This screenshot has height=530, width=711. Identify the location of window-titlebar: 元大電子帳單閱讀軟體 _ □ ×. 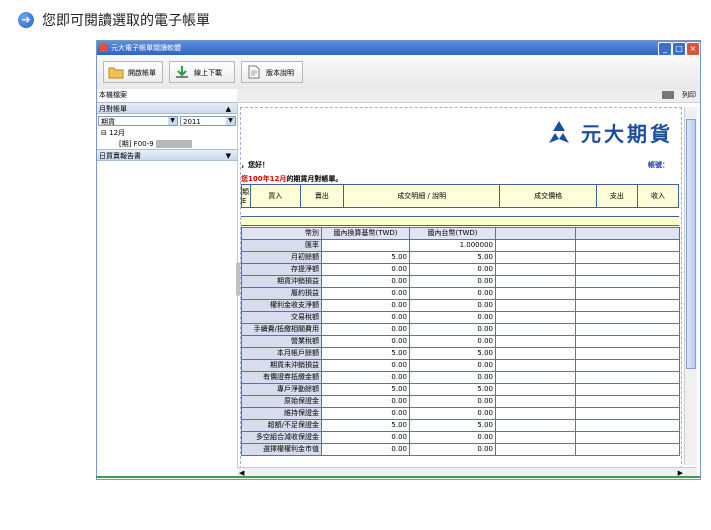
(398, 48).